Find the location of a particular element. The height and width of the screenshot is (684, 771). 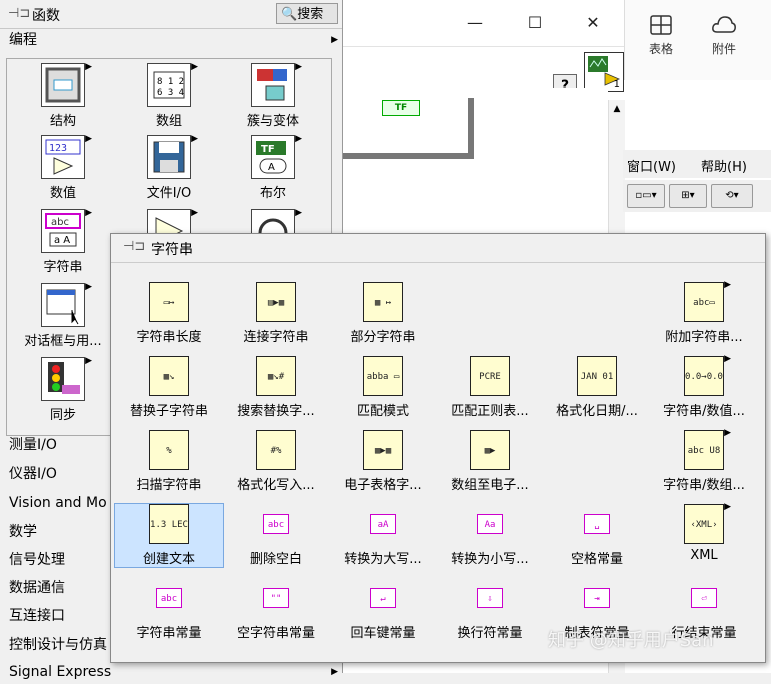

floppy-disk-icon: ▶ is located at coordinates (172, 156).